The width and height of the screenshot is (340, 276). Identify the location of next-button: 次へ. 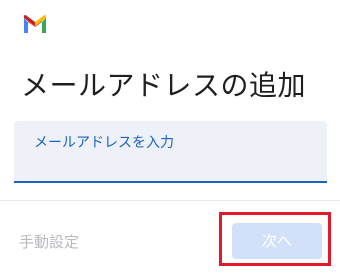
(277, 241).